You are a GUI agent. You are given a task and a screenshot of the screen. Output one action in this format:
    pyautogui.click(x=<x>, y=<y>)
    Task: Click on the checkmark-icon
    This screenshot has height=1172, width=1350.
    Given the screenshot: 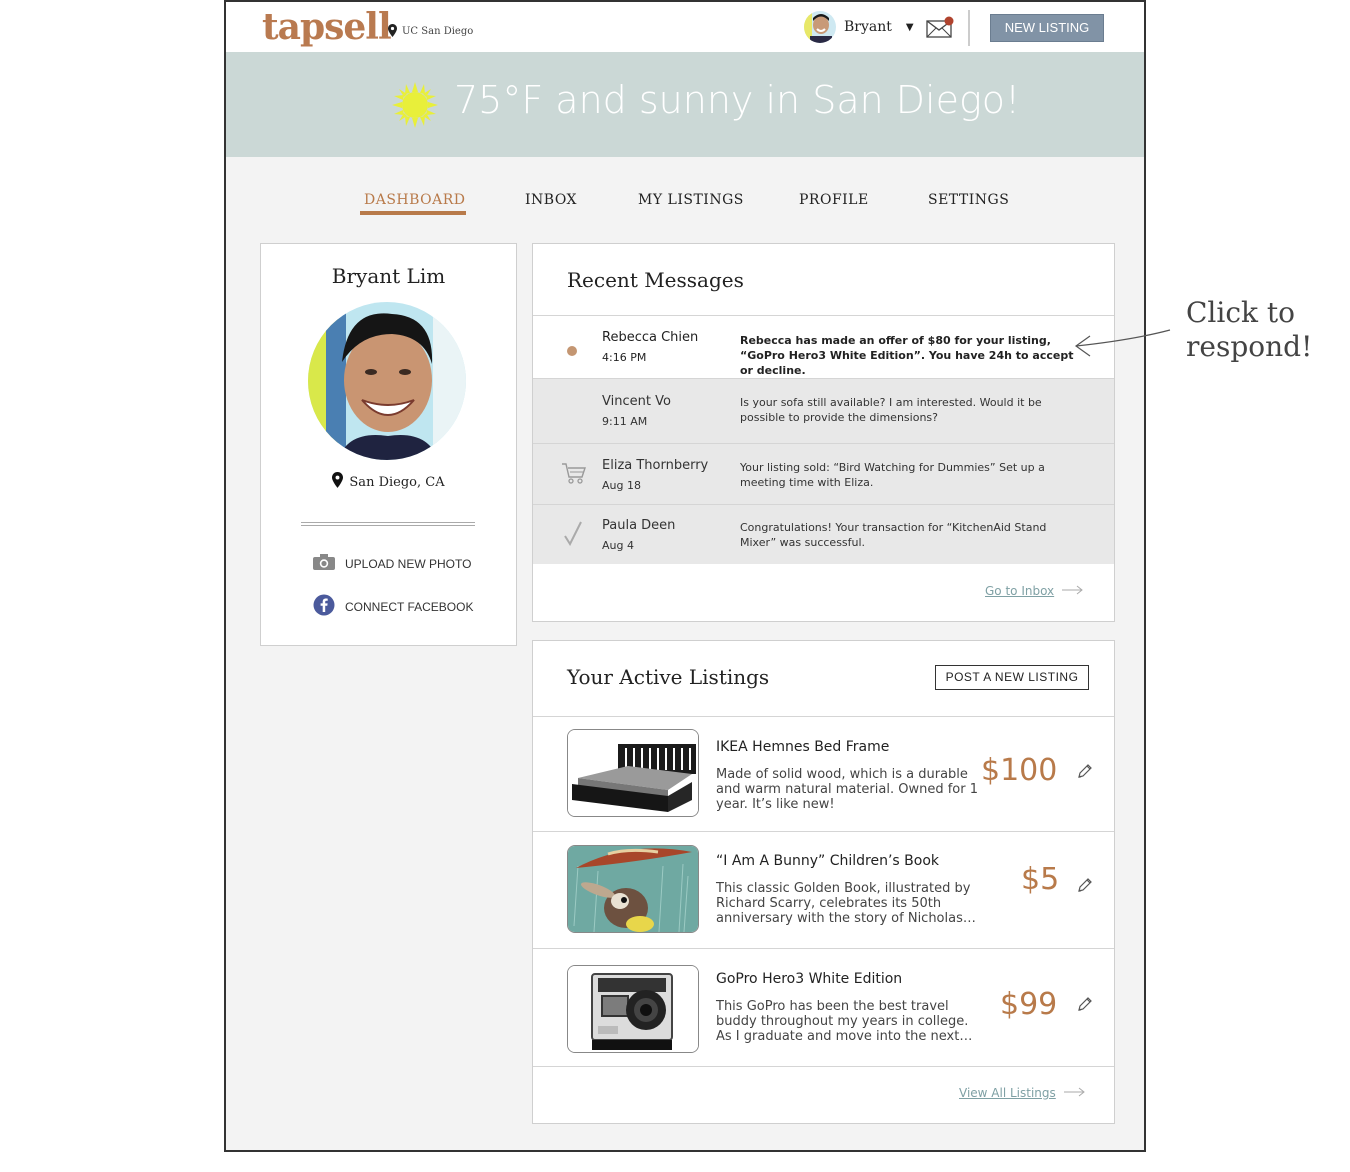 What is the action you would take?
    pyautogui.click(x=573, y=535)
    